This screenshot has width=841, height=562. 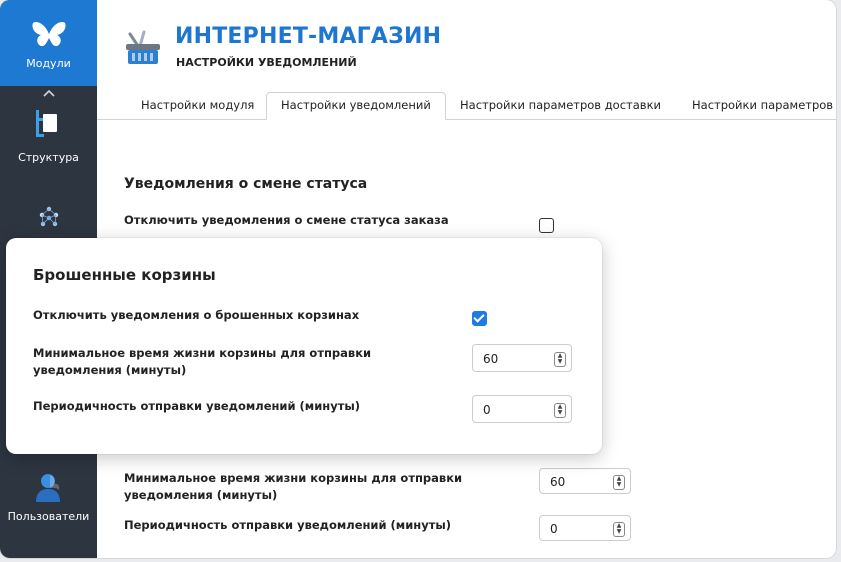 What do you see at coordinates (585, 528) in the screenshot?
I see `notification-period-input: 0 ▲ ▼` at bounding box center [585, 528].